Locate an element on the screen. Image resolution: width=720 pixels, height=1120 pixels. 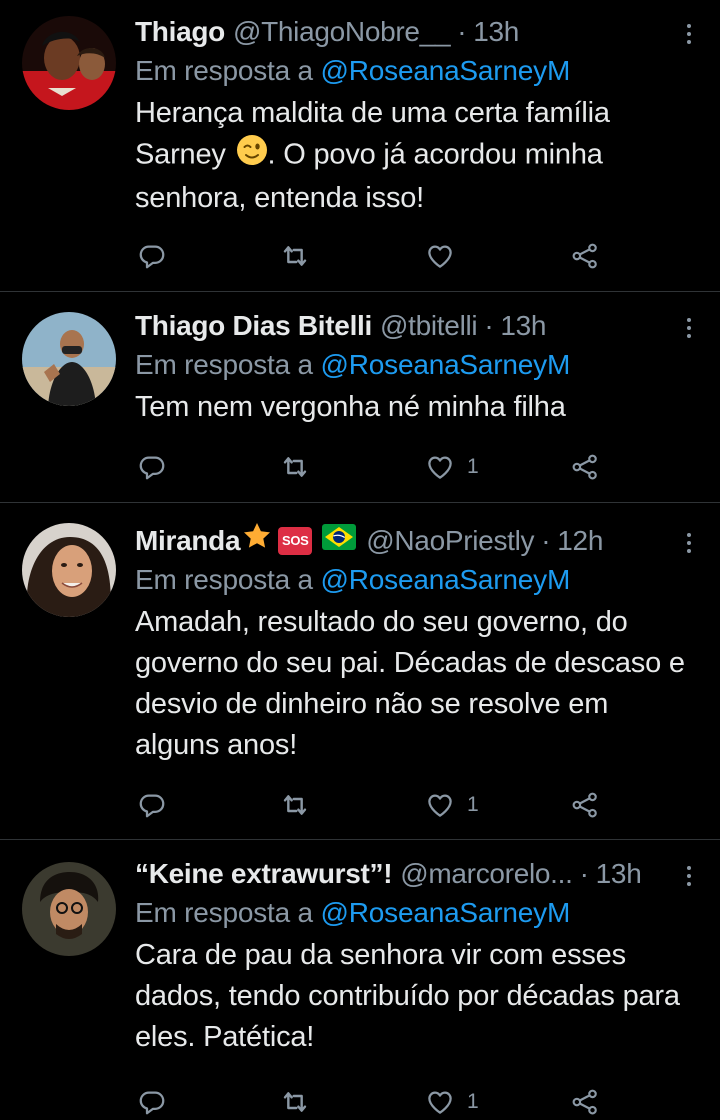
sos-emoji-icon: SOS is located at coordinates (295, 541).